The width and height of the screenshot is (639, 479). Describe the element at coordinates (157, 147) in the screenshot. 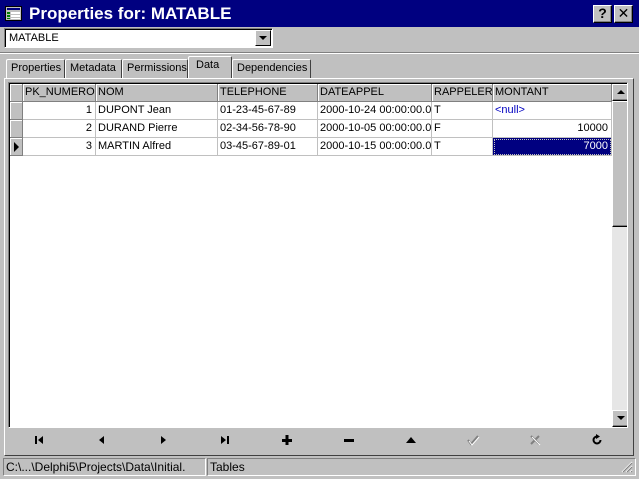

I see `cell-nom: MARTIN Alfred` at that location.